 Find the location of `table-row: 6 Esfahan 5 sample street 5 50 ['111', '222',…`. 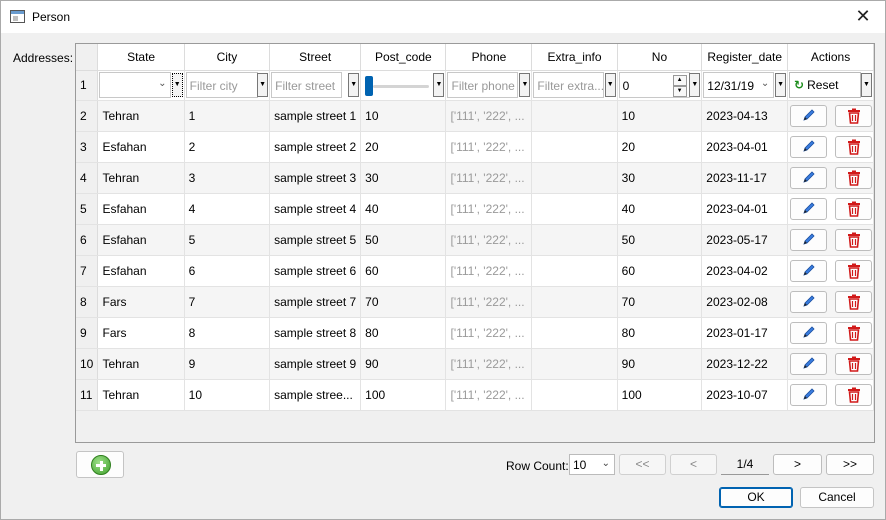

table-row: 6 Esfahan 5 sample street 5 50 ['111', '222',… is located at coordinates (475, 240).